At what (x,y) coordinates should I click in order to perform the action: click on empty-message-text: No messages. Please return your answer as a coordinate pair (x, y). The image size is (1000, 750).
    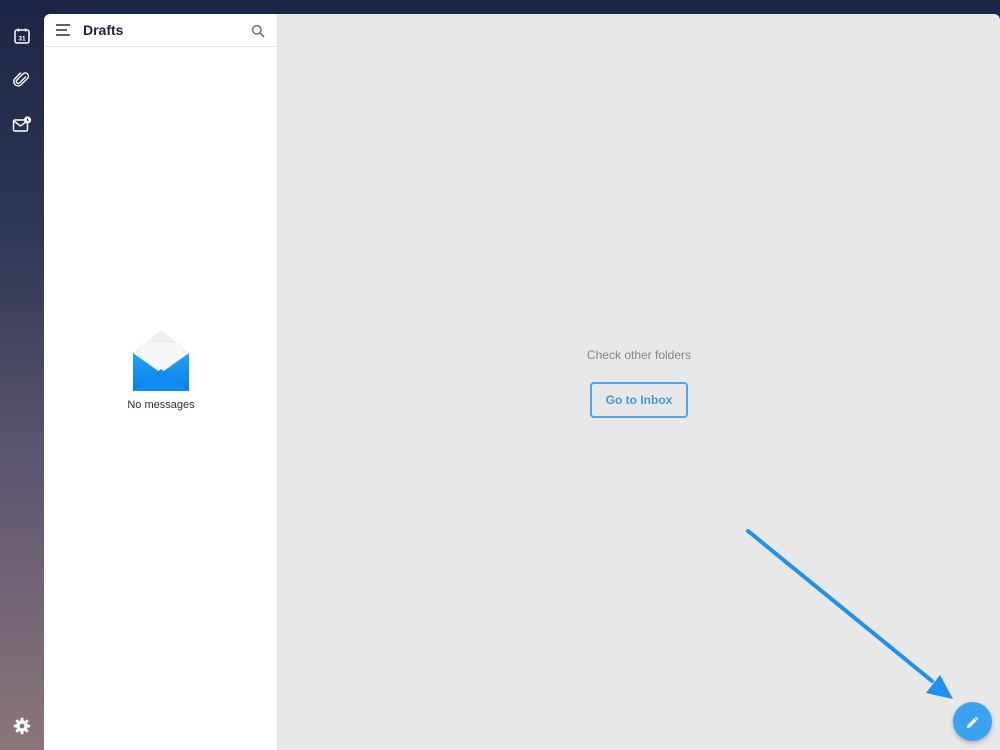
    Looking at the image, I should click on (161, 405).